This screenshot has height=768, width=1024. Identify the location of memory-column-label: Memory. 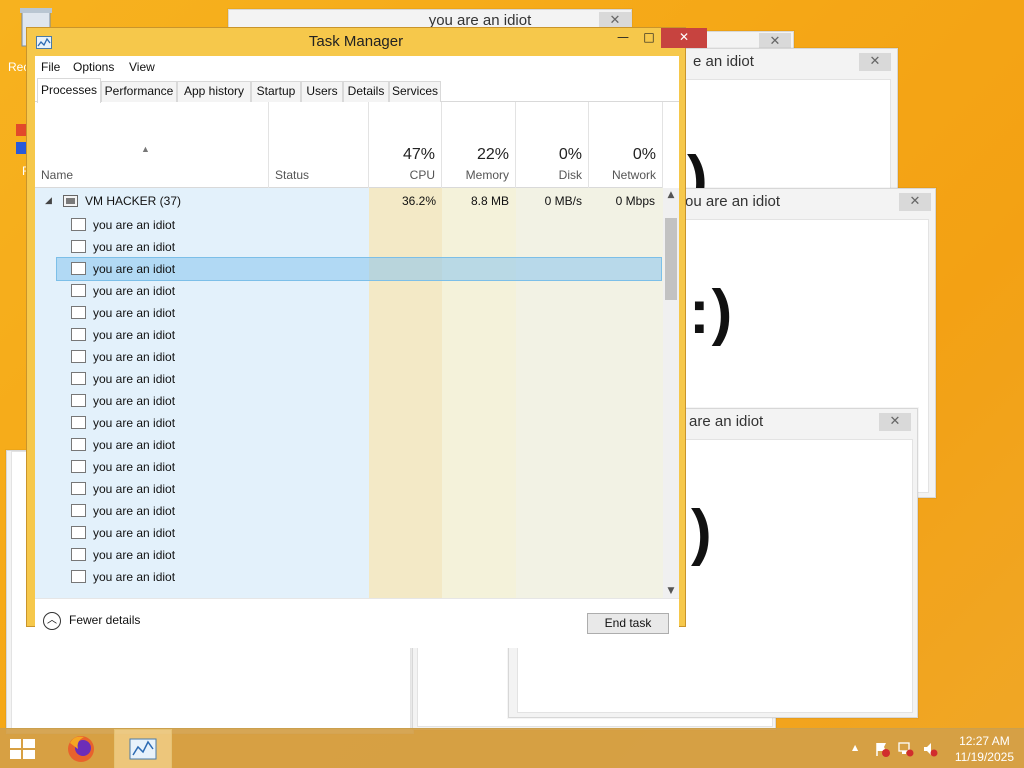
(487, 175).